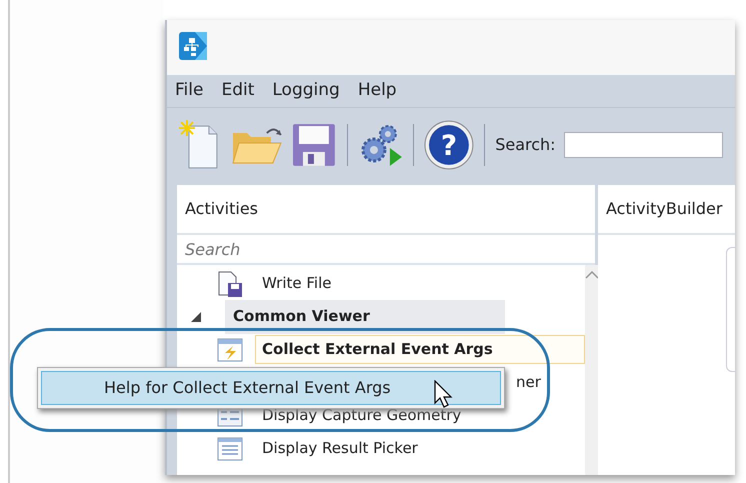 Image resolution: width=746 pixels, height=483 pixels. I want to click on activity-item: Display Result Picker, so click(340, 448).